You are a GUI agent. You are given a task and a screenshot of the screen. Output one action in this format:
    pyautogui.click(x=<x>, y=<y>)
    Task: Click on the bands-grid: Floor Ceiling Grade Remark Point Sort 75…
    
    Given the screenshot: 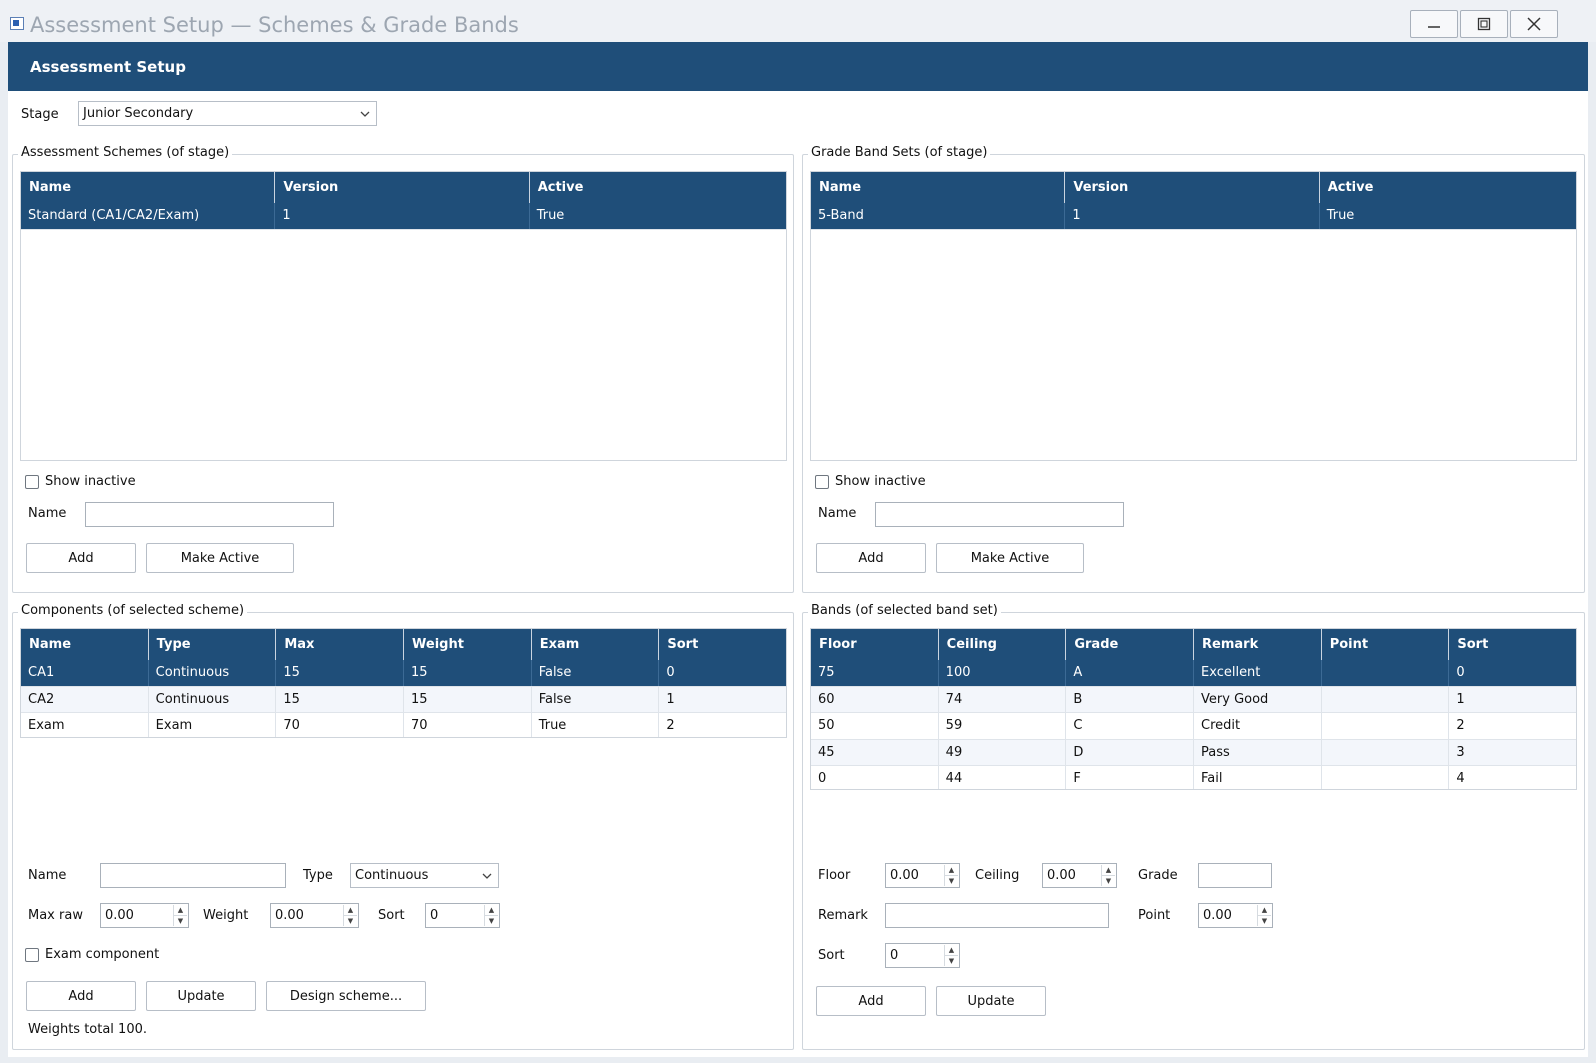 What is the action you would take?
    pyautogui.click(x=1193, y=709)
    